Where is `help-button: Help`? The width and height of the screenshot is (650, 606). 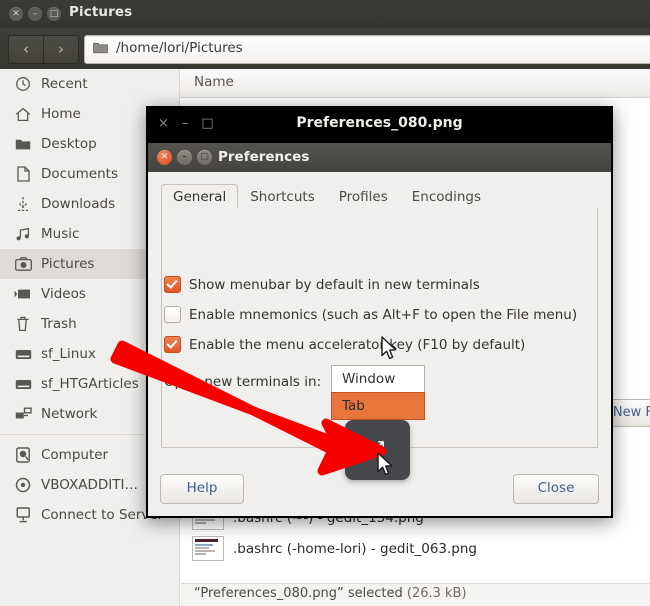 help-button: Help is located at coordinates (202, 489).